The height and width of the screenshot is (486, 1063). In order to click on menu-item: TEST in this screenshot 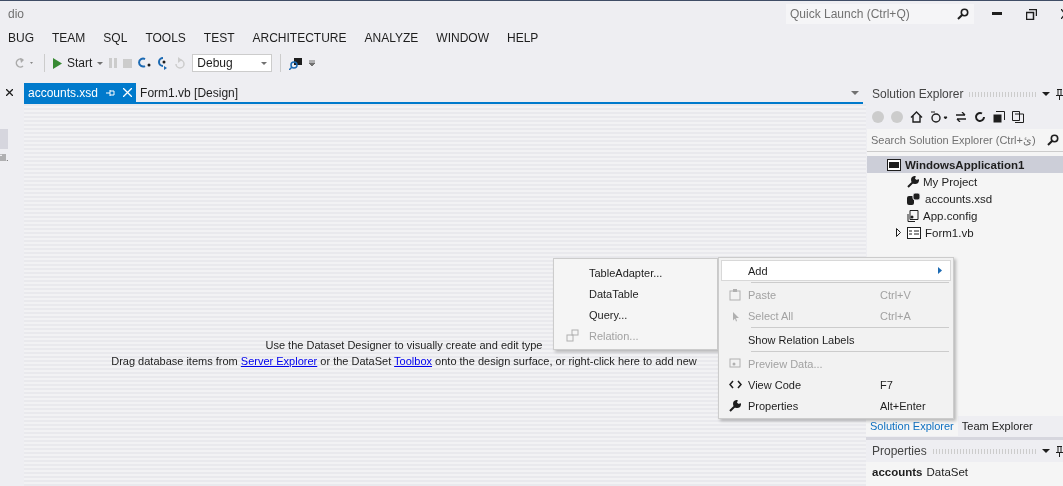, I will do `click(219, 38)`.